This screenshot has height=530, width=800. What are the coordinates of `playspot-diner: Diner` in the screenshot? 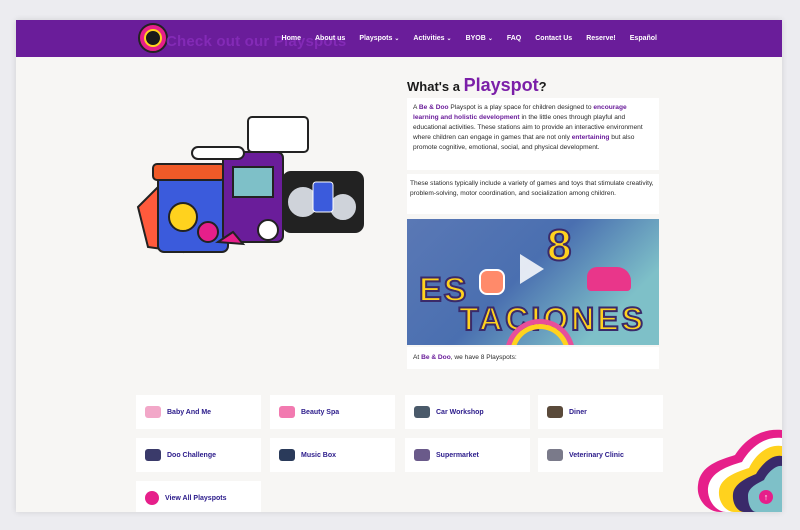 It's located at (600, 412).